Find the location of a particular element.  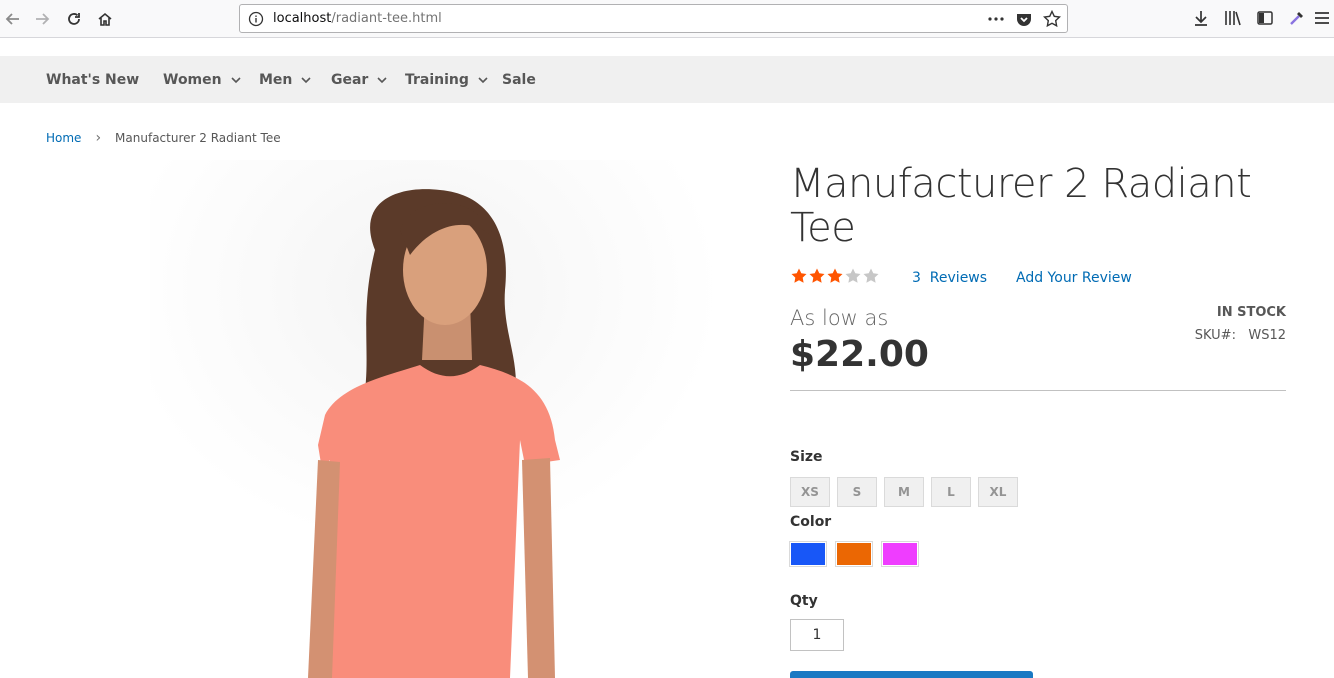

size-options: XS S M L XL is located at coordinates (904, 492).